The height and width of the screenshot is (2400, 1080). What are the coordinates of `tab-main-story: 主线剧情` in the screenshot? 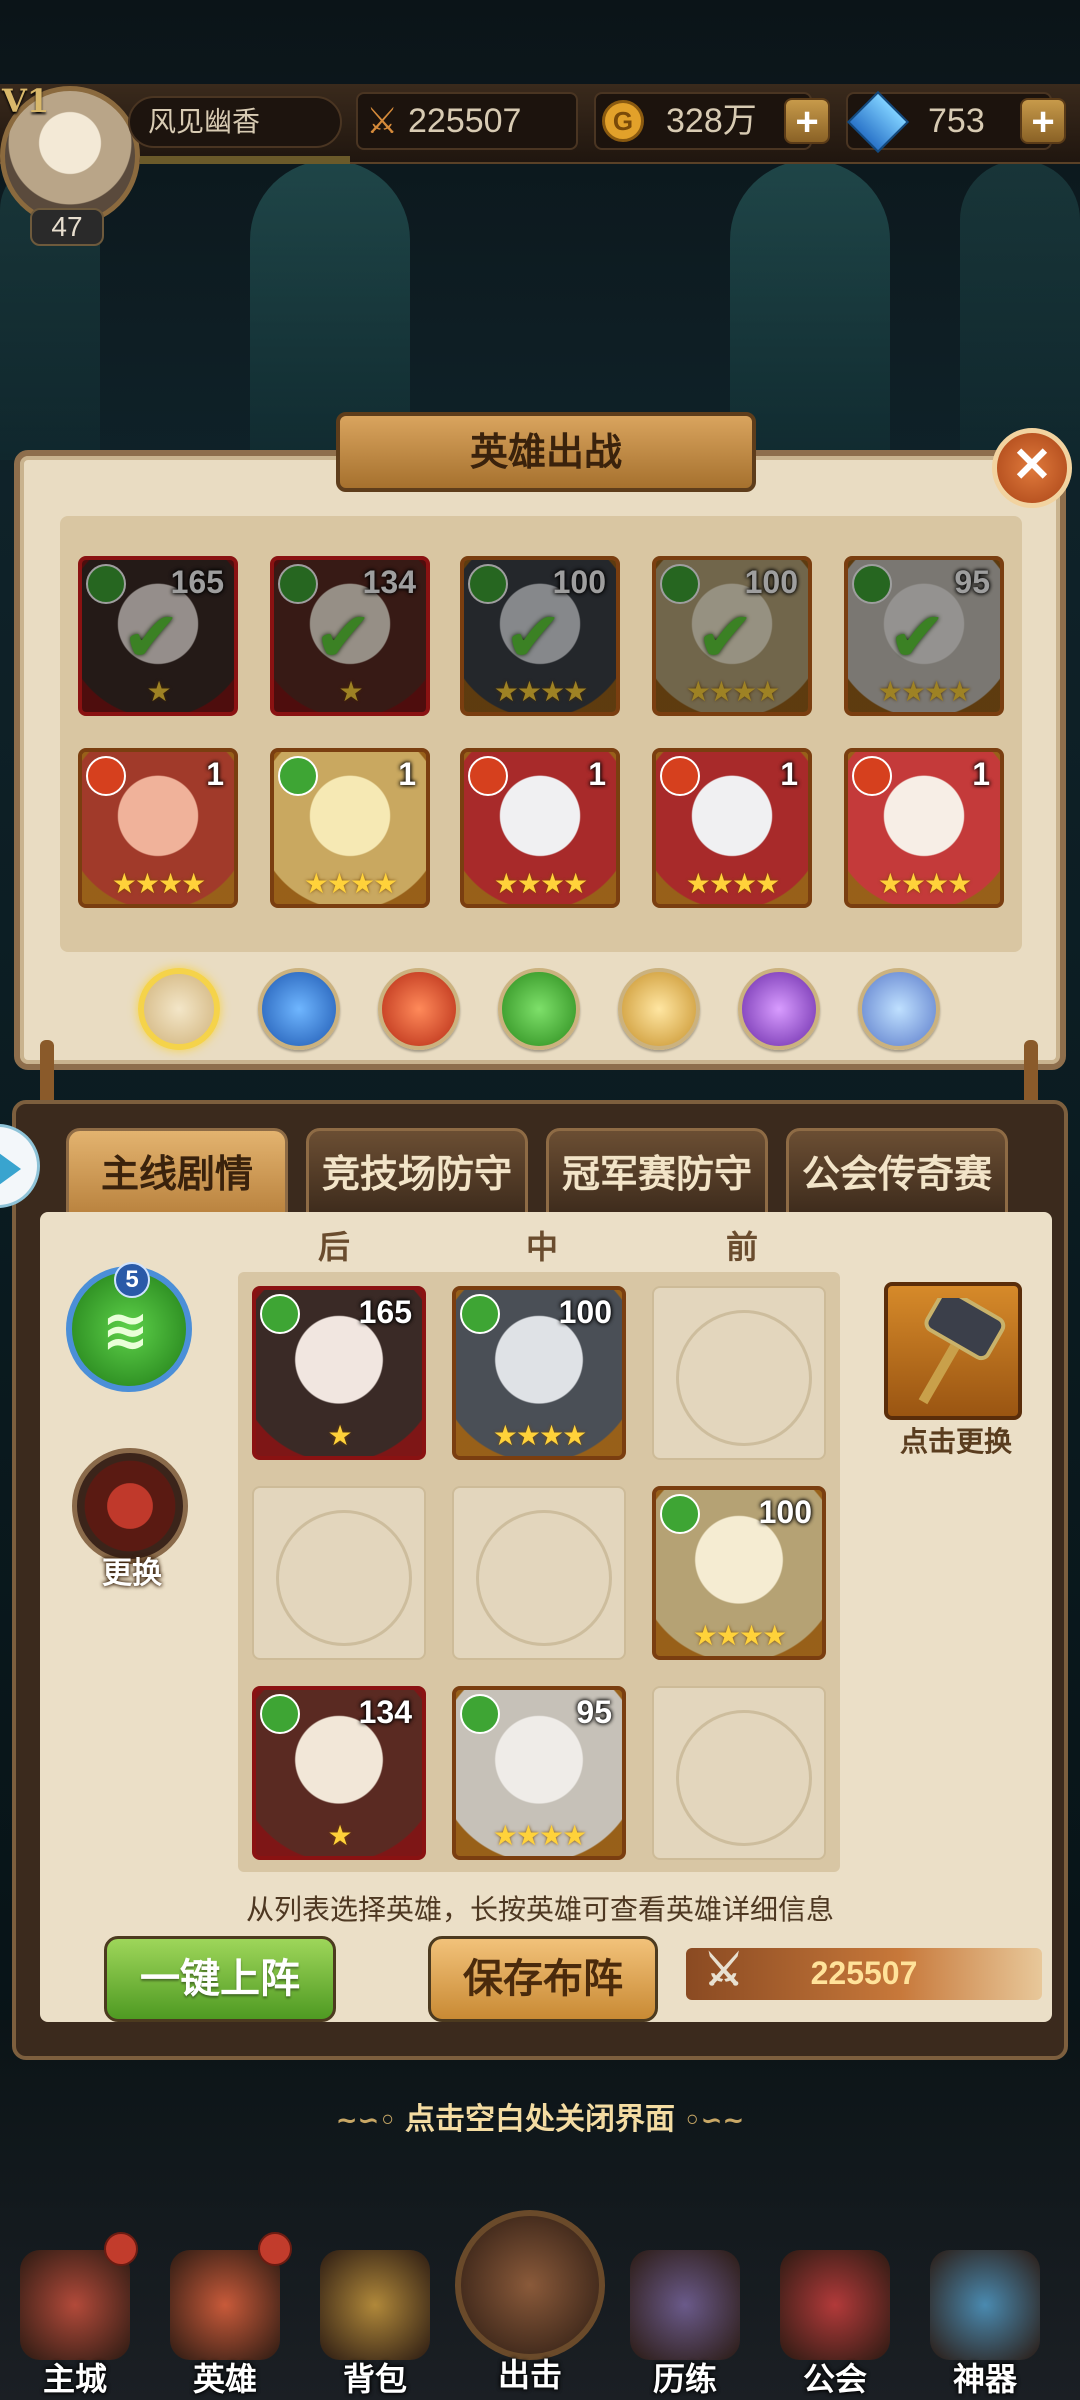 It's located at (177, 1173).